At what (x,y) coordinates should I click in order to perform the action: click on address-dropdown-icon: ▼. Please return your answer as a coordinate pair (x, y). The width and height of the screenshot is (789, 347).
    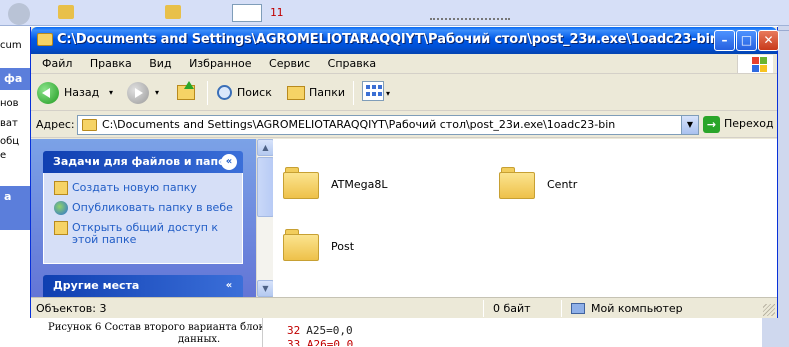
    Looking at the image, I should click on (689, 125).